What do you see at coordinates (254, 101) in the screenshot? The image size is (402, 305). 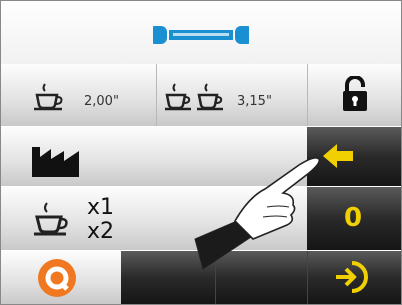 I see `double-coffee-value: 3,15"` at bounding box center [254, 101].